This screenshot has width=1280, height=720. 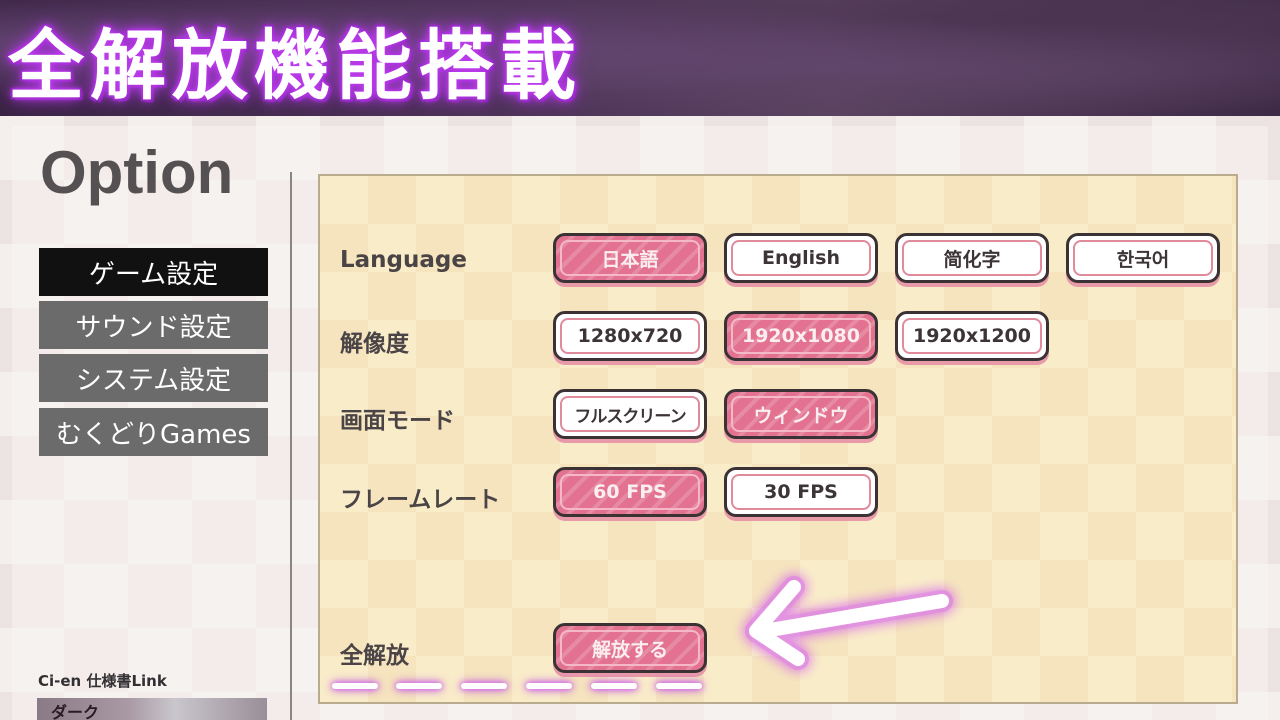 What do you see at coordinates (630, 336) in the screenshot?
I see `resolution-option-1280x720: 1280x720` at bounding box center [630, 336].